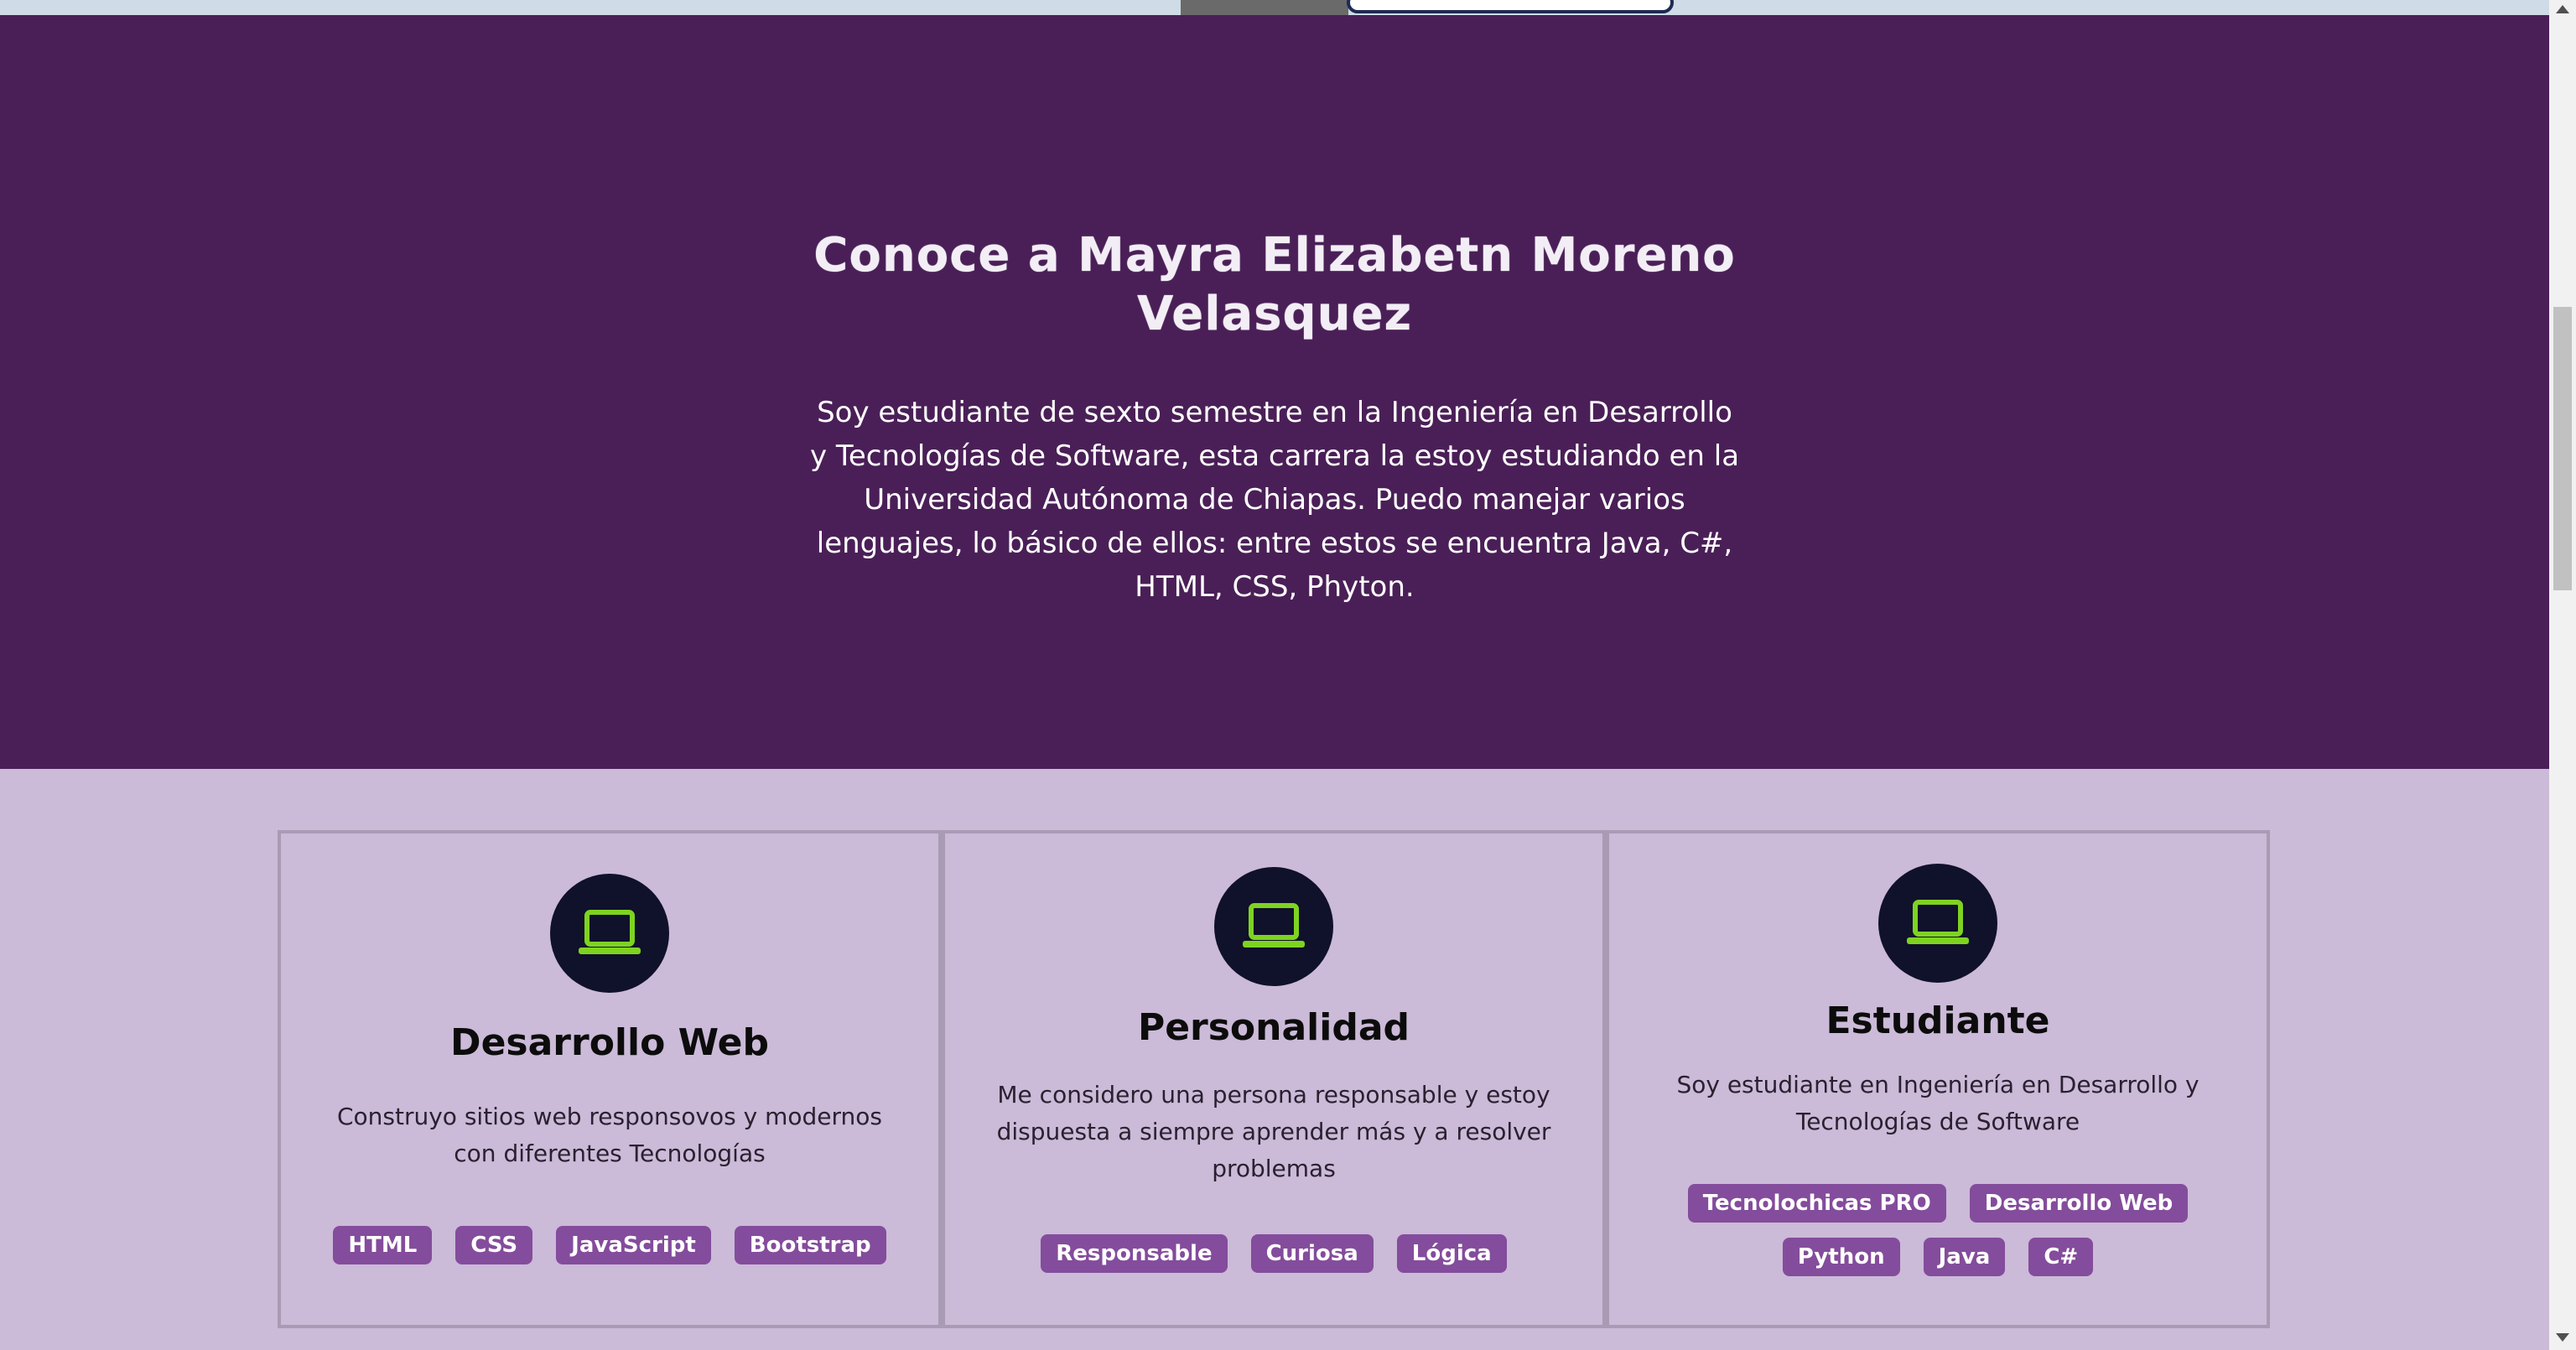 The width and height of the screenshot is (2576, 1350). What do you see at coordinates (1816, 1204) in the screenshot?
I see `tag: Tecnolochicas PRO` at bounding box center [1816, 1204].